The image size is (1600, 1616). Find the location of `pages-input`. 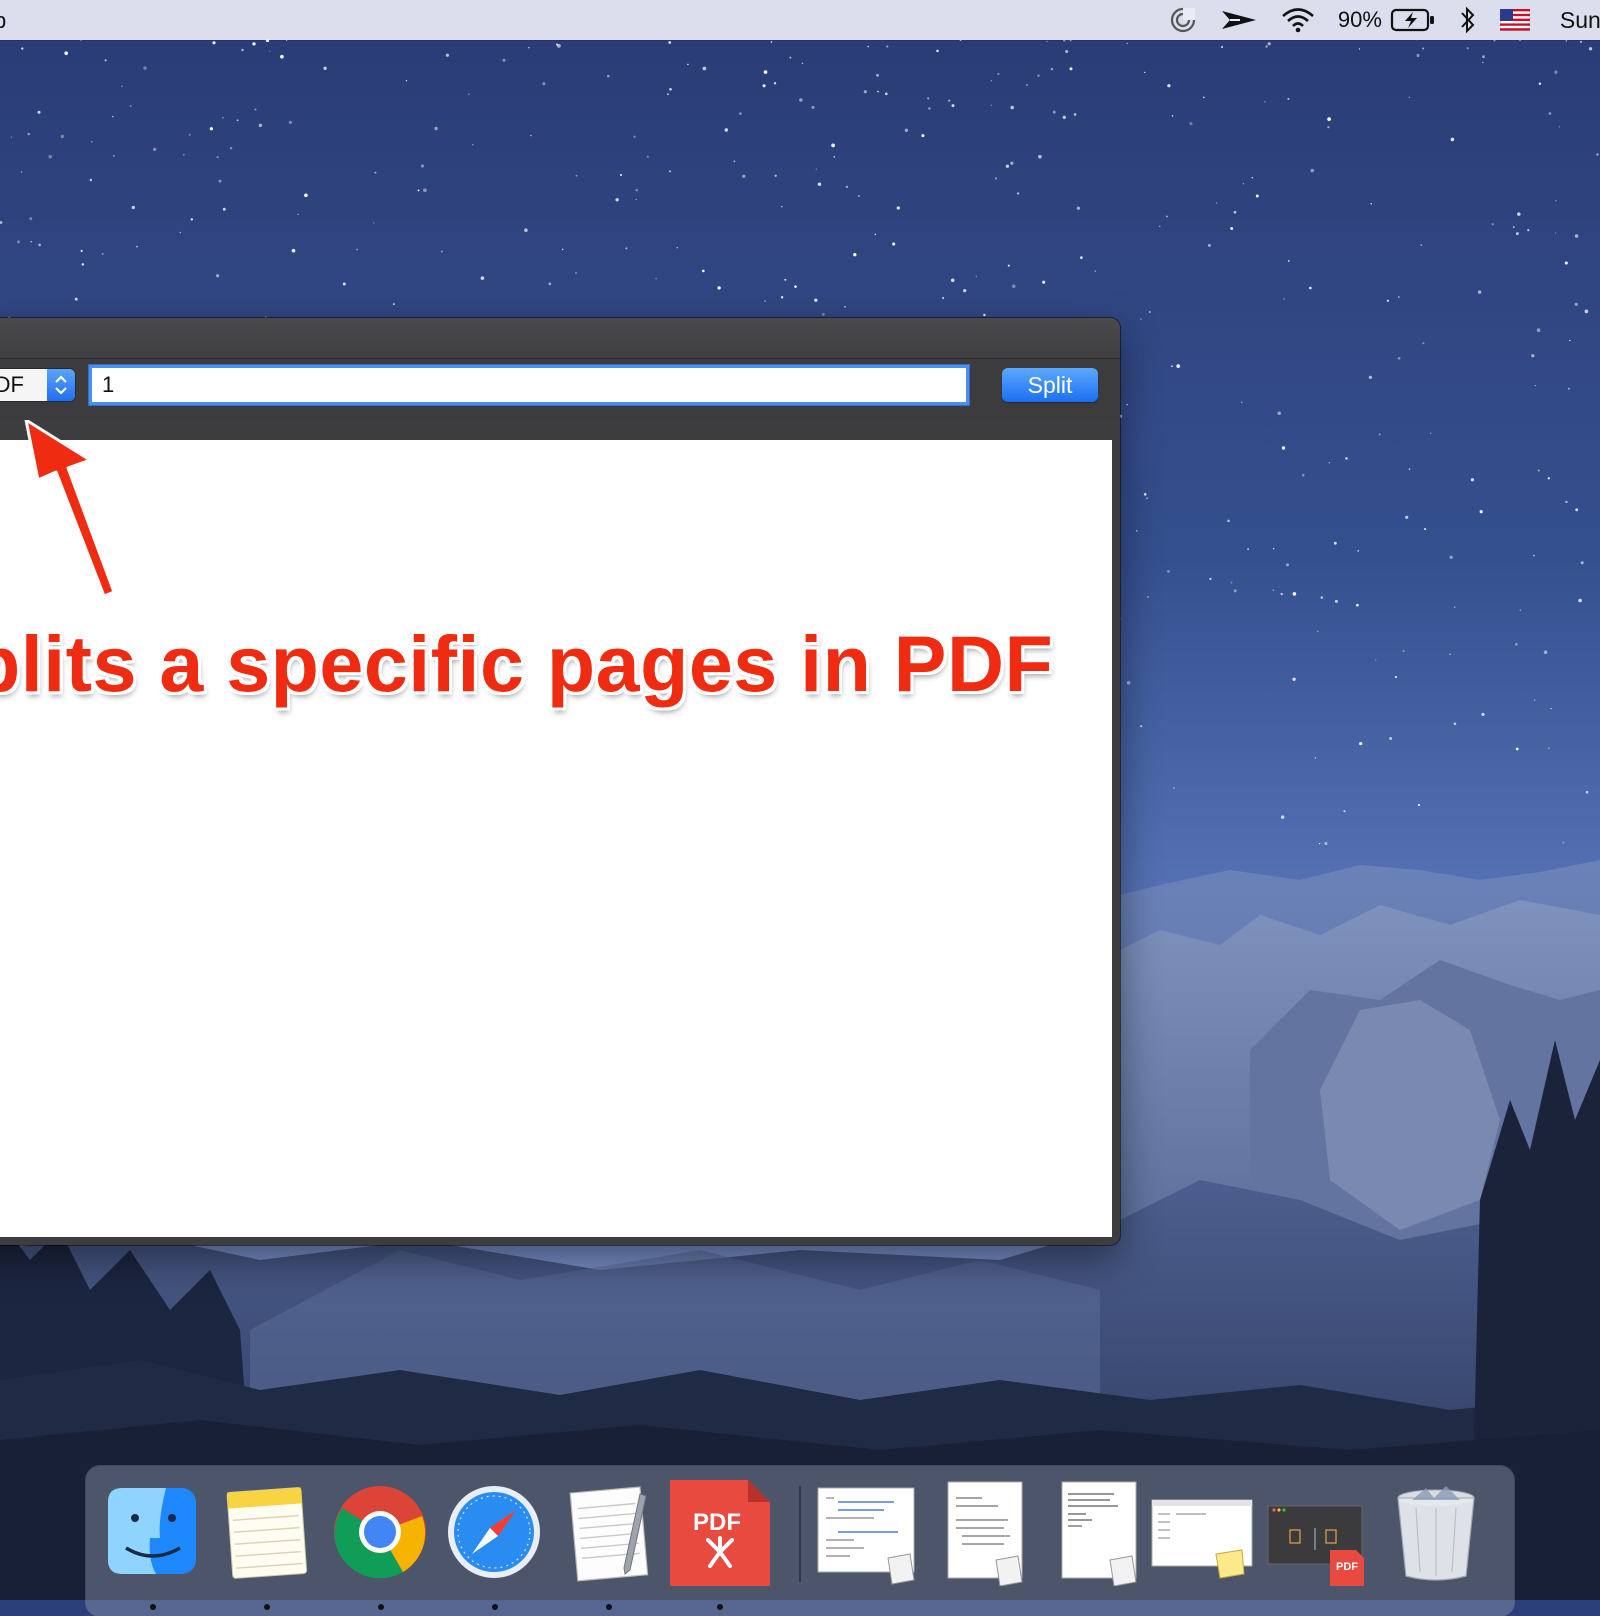

pages-input is located at coordinates (529, 385).